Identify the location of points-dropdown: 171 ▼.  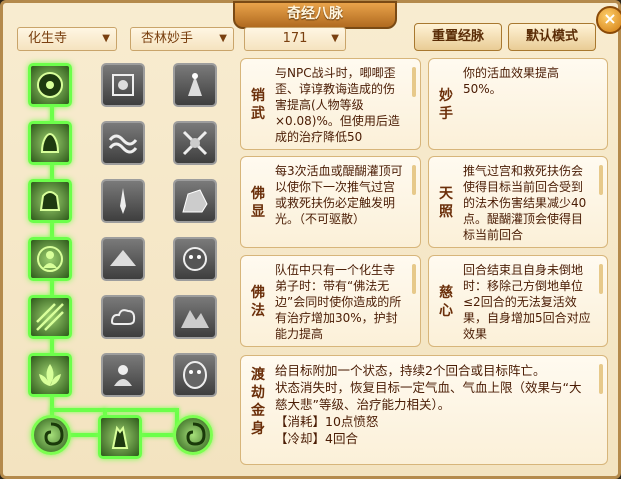
(295, 39).